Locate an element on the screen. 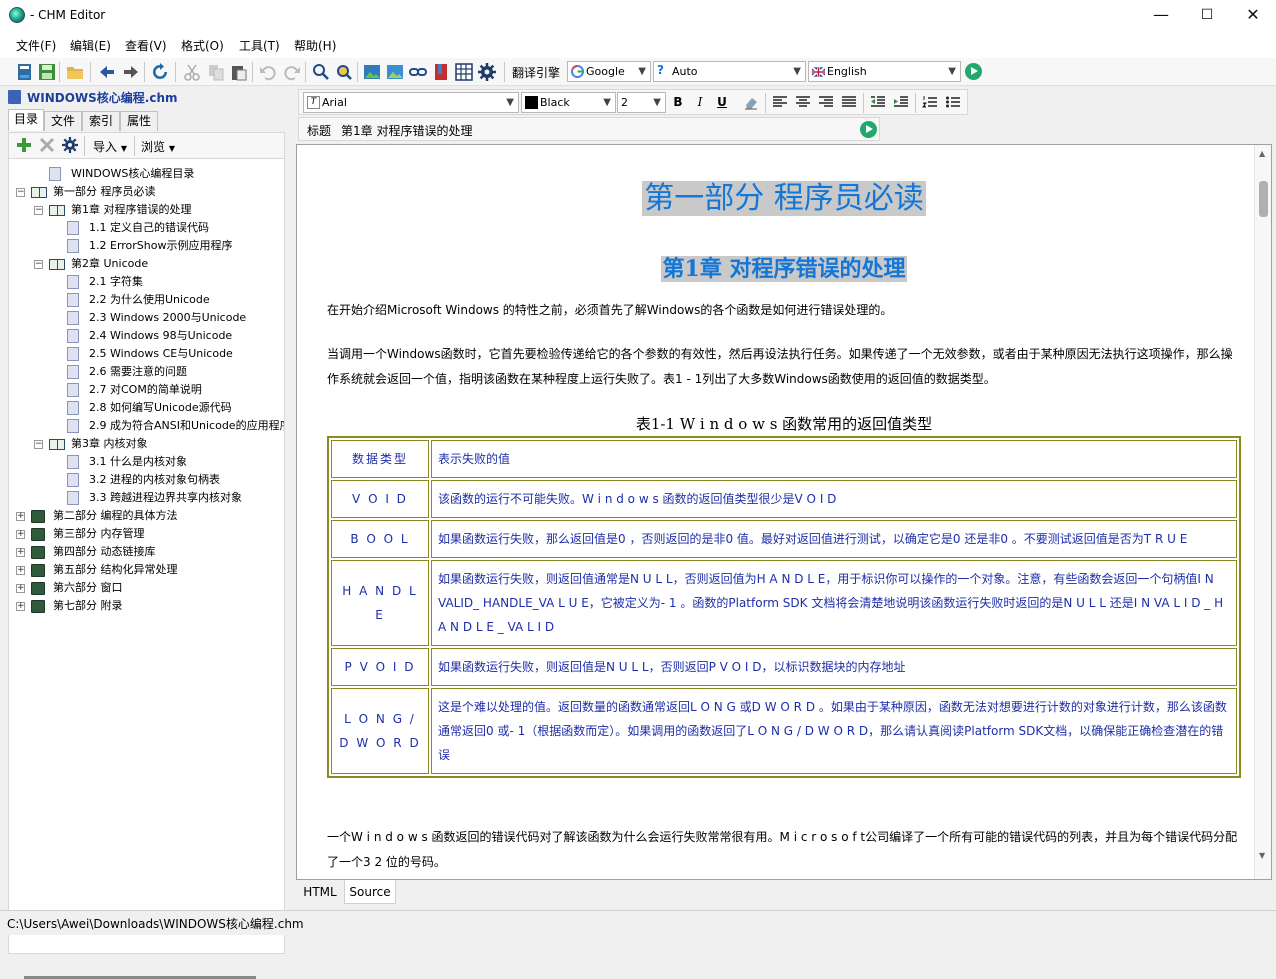 This screenshot has height=979, width=1276. undo-icon is located at coordinates (268, 72).